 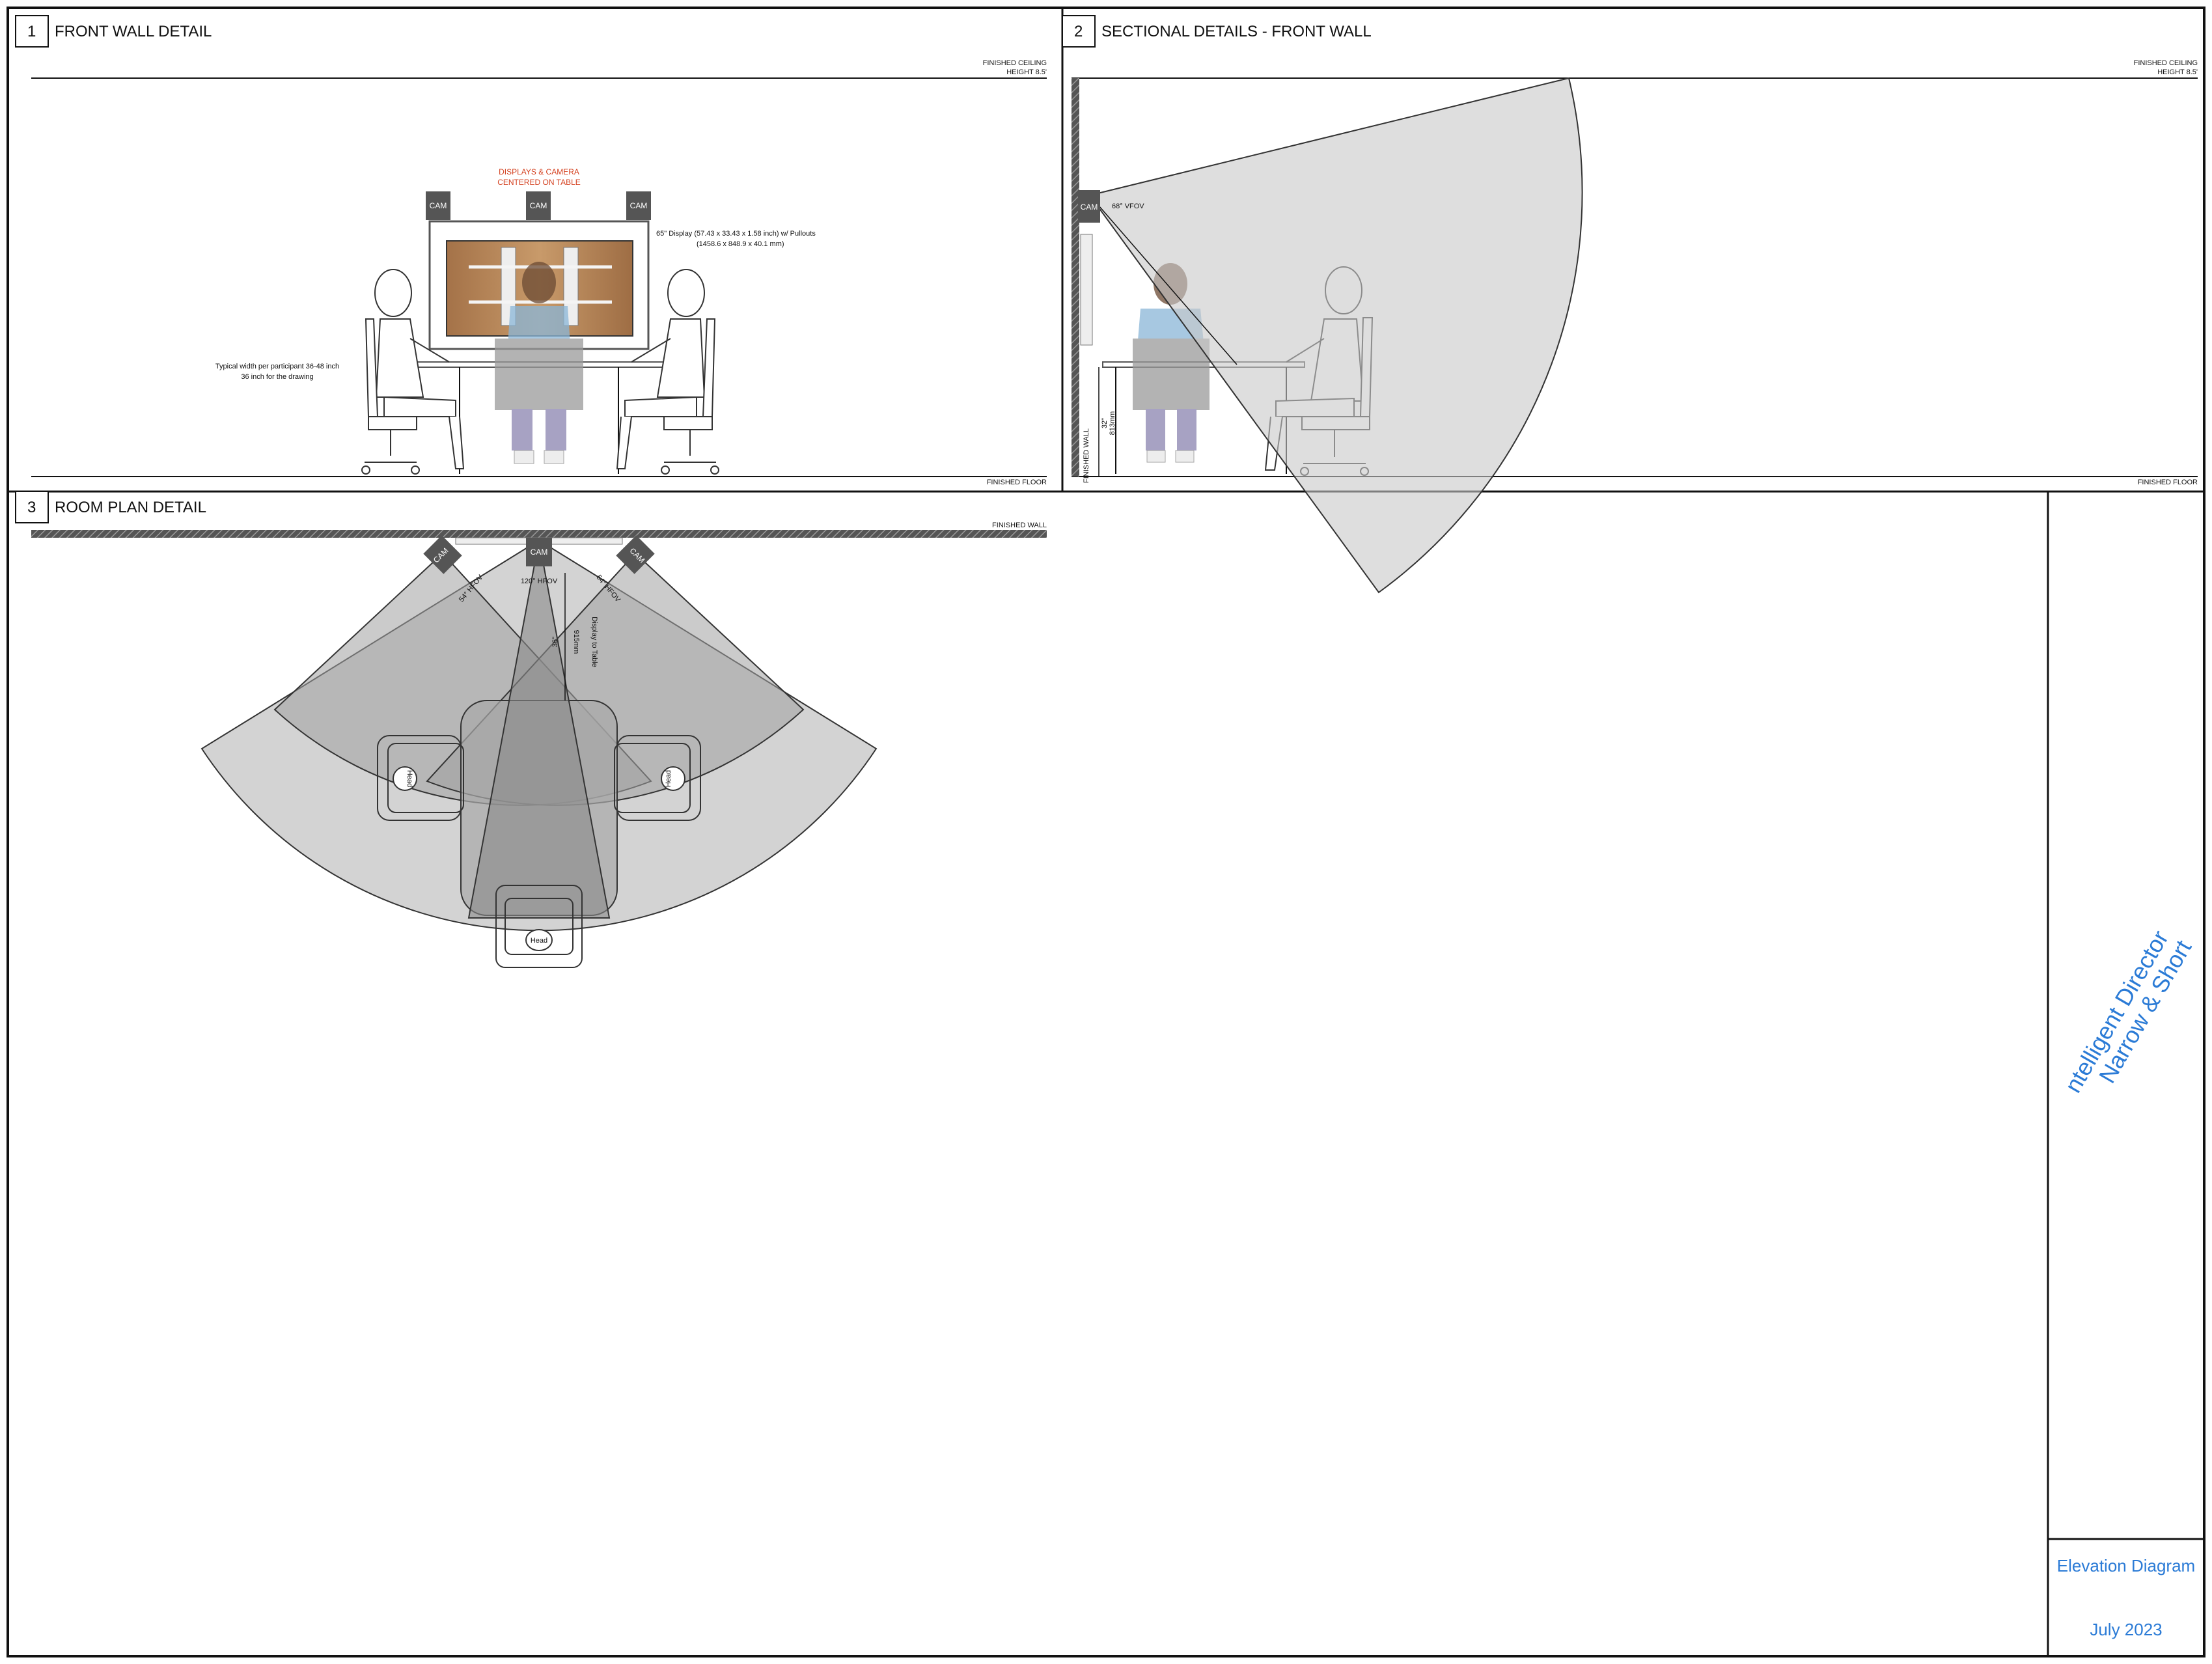 I want to click on centered-note: DISPLAYS & CAMERA, so click(x=539, y=171).